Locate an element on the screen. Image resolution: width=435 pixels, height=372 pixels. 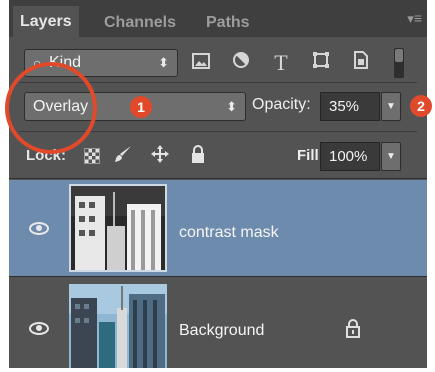
tab-channels: Channels is located at coordinates (140, 23).